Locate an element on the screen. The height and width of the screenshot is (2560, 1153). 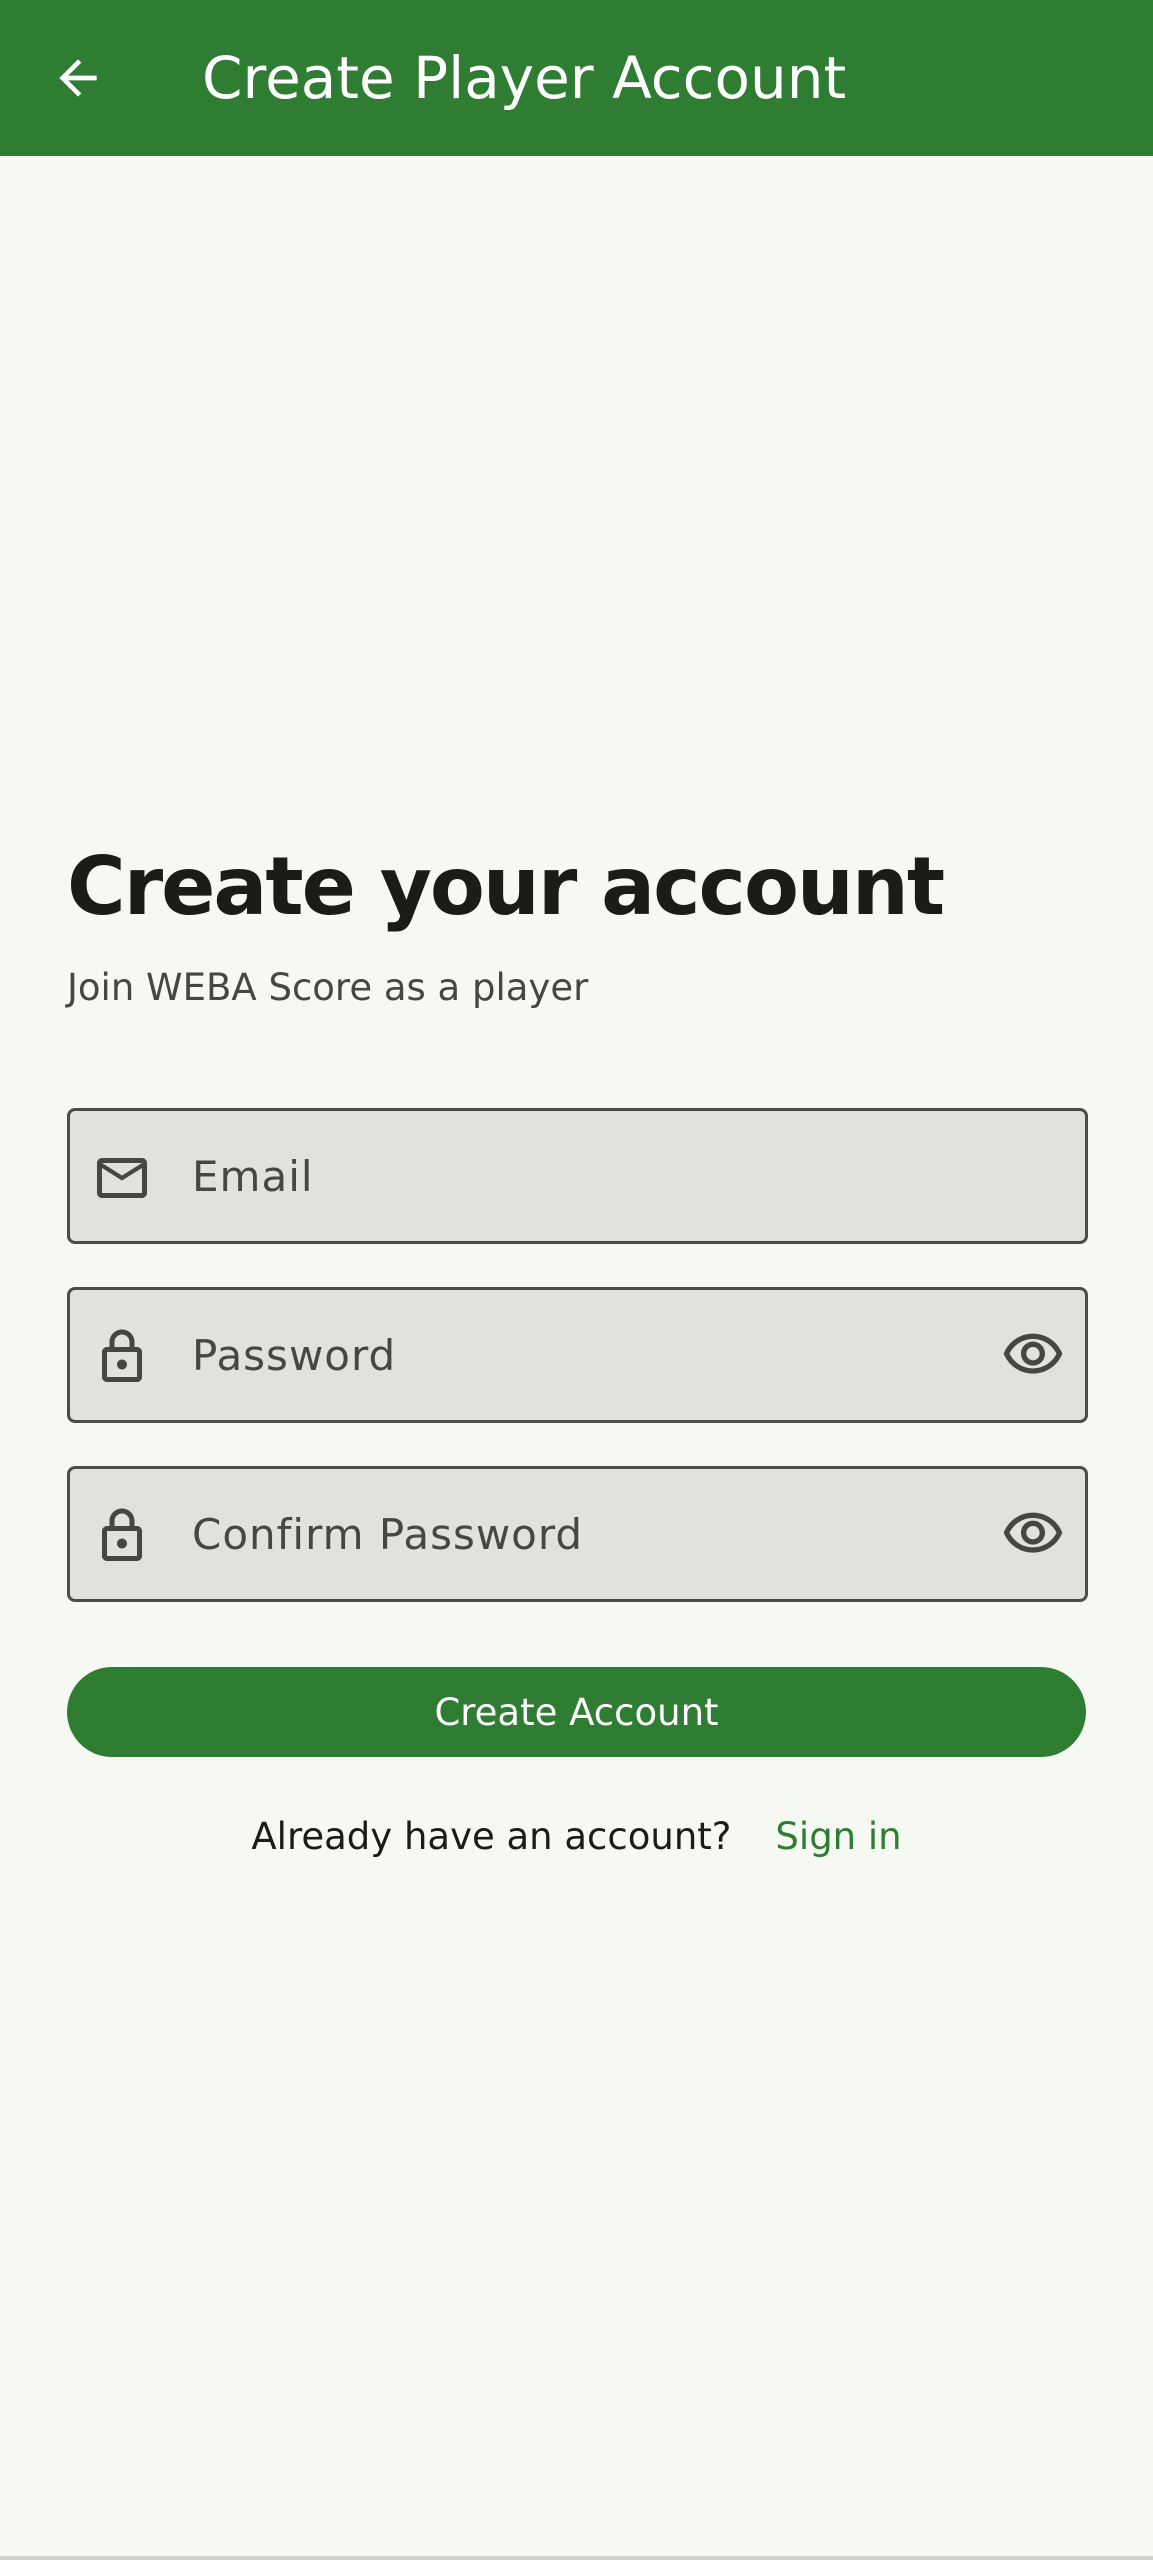
app-bar-title: Create Player Account is located at coordinates (524, 78).